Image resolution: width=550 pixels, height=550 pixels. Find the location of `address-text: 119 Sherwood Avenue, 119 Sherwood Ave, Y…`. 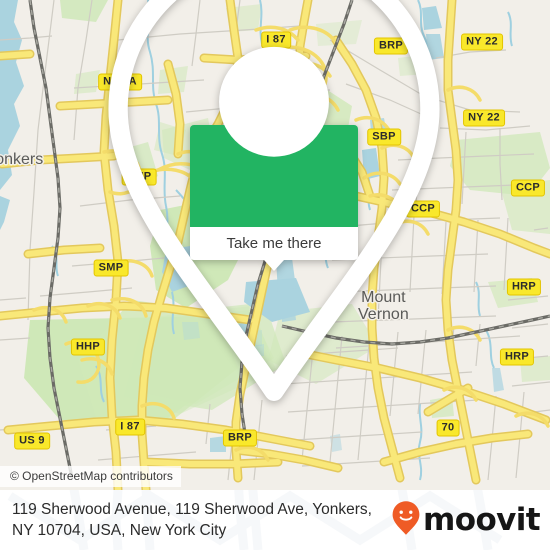

address-text: 119 Sherwood Avenue, 119 Sherwood Ave, Y… is located at coordinates (192, 520).